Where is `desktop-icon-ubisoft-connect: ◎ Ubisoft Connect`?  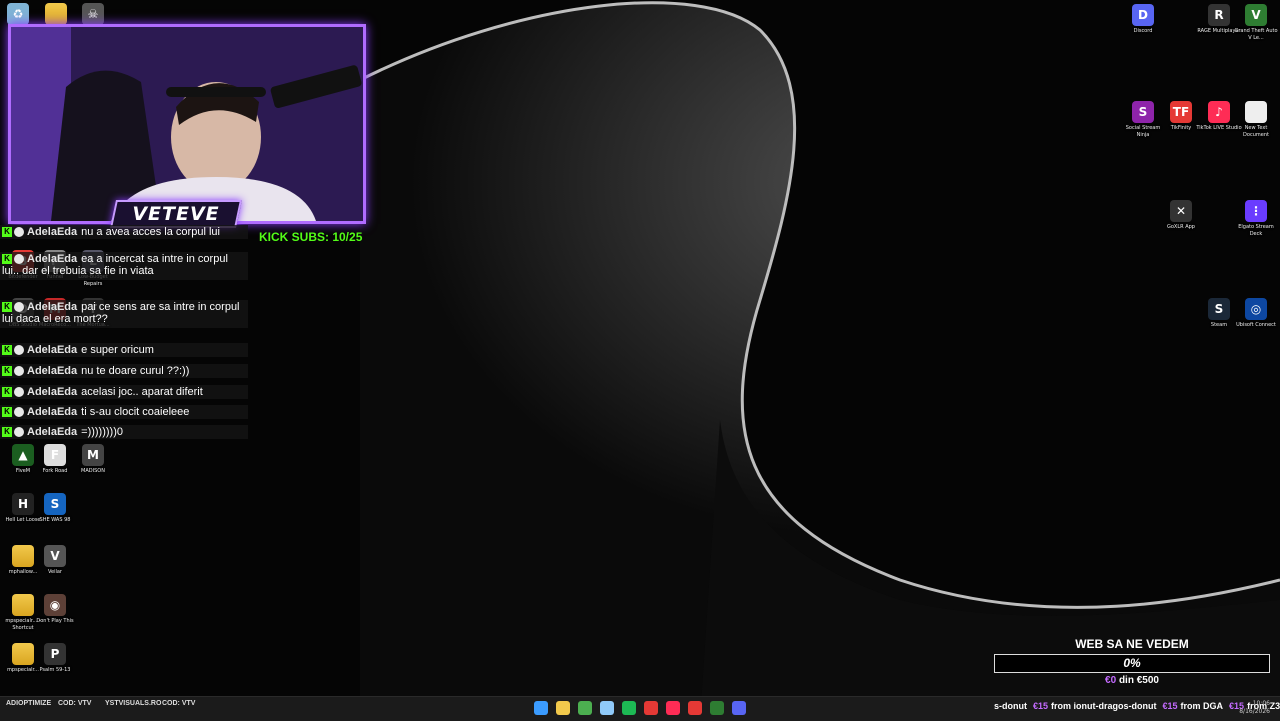 desktop-icon-ubisoft-connect: ◎ Ubisoft Connect is located at coordinates (1256, 313).